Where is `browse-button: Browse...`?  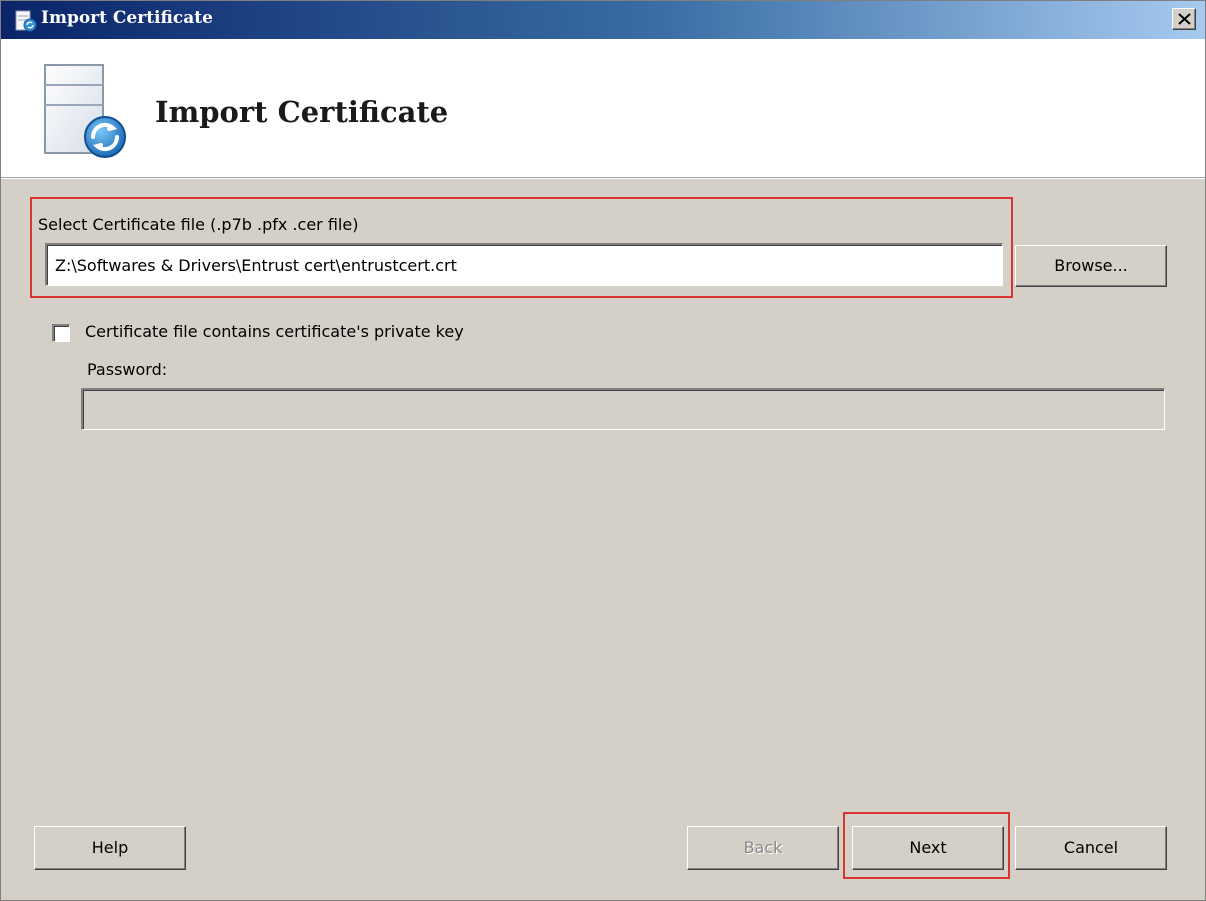
browse-button: Browse... is located at coordinates (1091, 266).